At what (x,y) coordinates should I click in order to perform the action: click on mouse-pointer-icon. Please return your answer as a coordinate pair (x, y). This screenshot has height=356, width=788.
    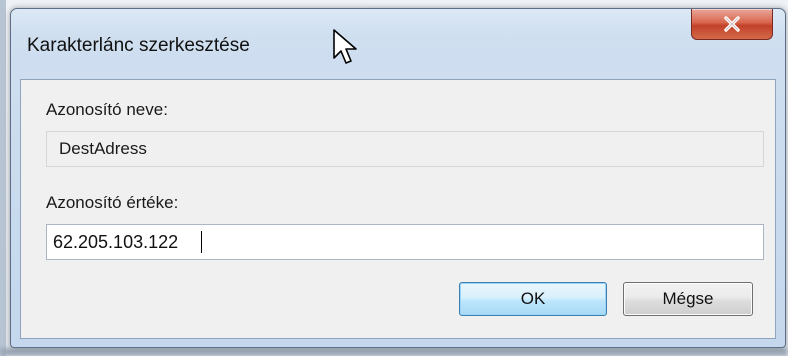
    Looking at the image, I should click on (345, 46).